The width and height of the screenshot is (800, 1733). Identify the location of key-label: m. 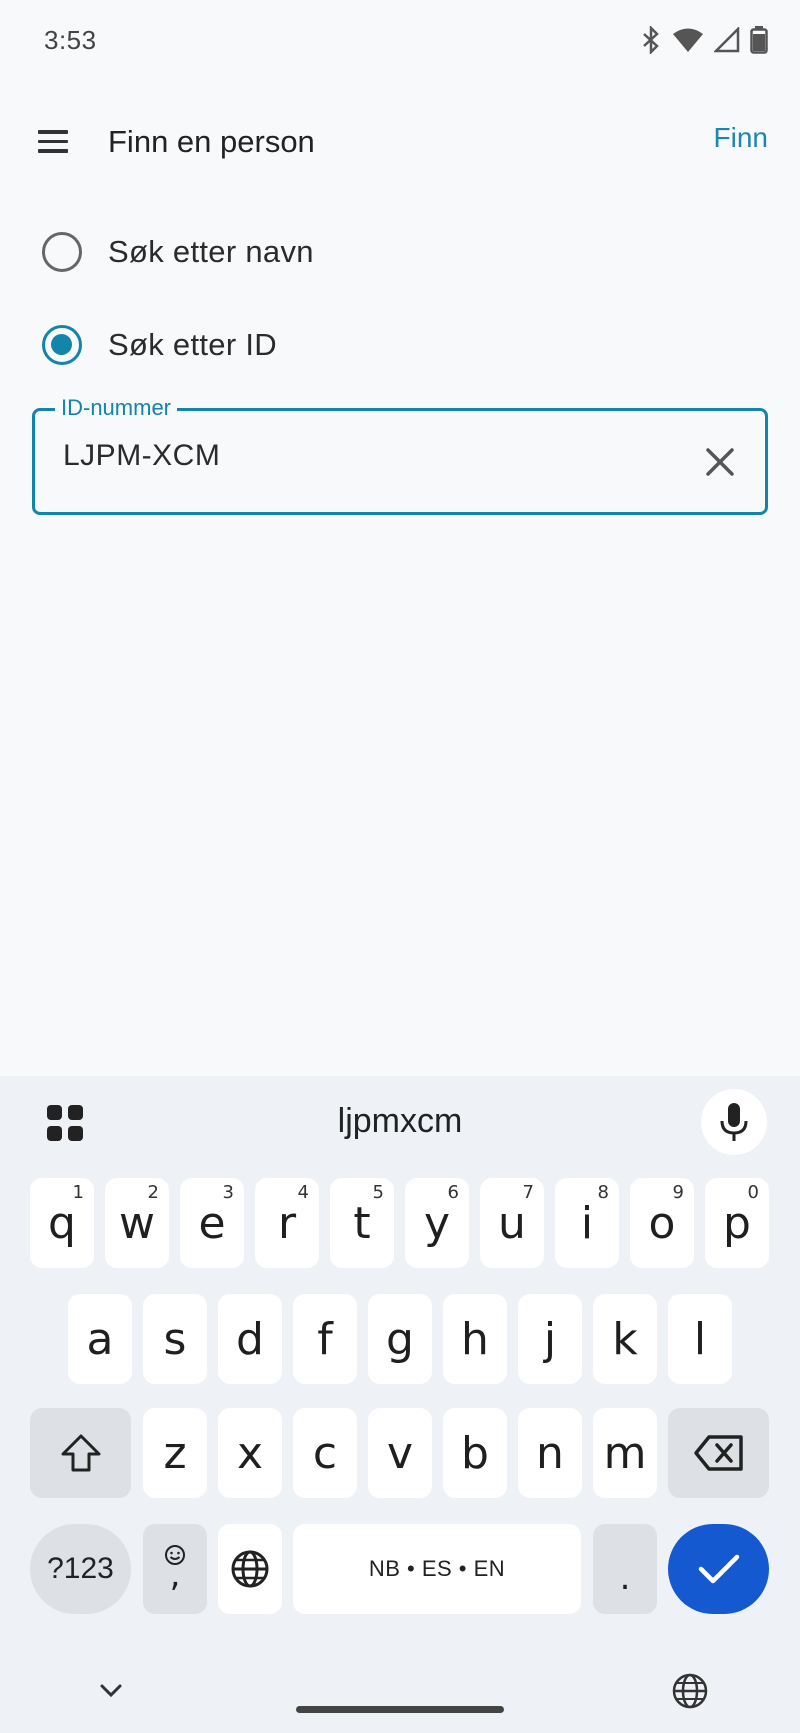
(625, 1453).